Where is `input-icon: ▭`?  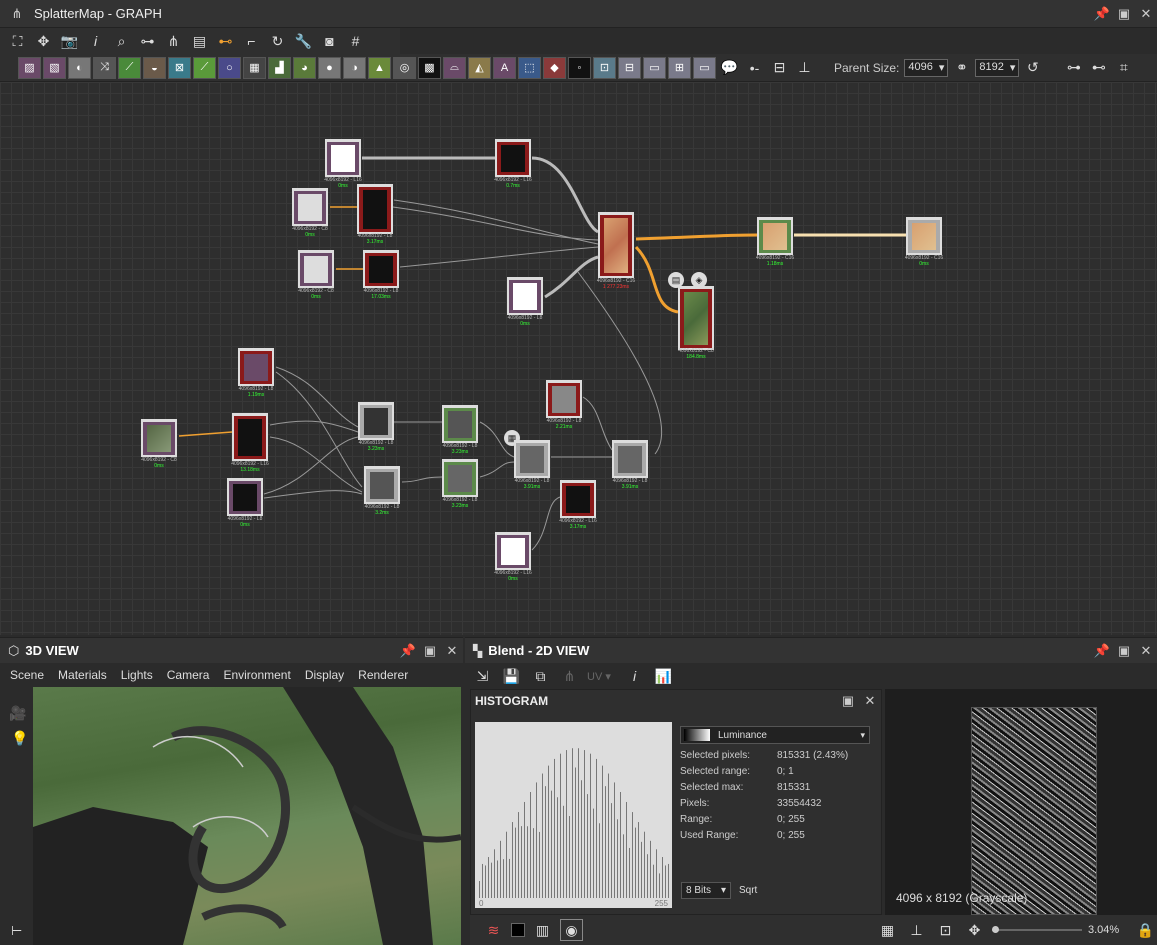 input-icon: ▭ is located at coordinates (654, 67).